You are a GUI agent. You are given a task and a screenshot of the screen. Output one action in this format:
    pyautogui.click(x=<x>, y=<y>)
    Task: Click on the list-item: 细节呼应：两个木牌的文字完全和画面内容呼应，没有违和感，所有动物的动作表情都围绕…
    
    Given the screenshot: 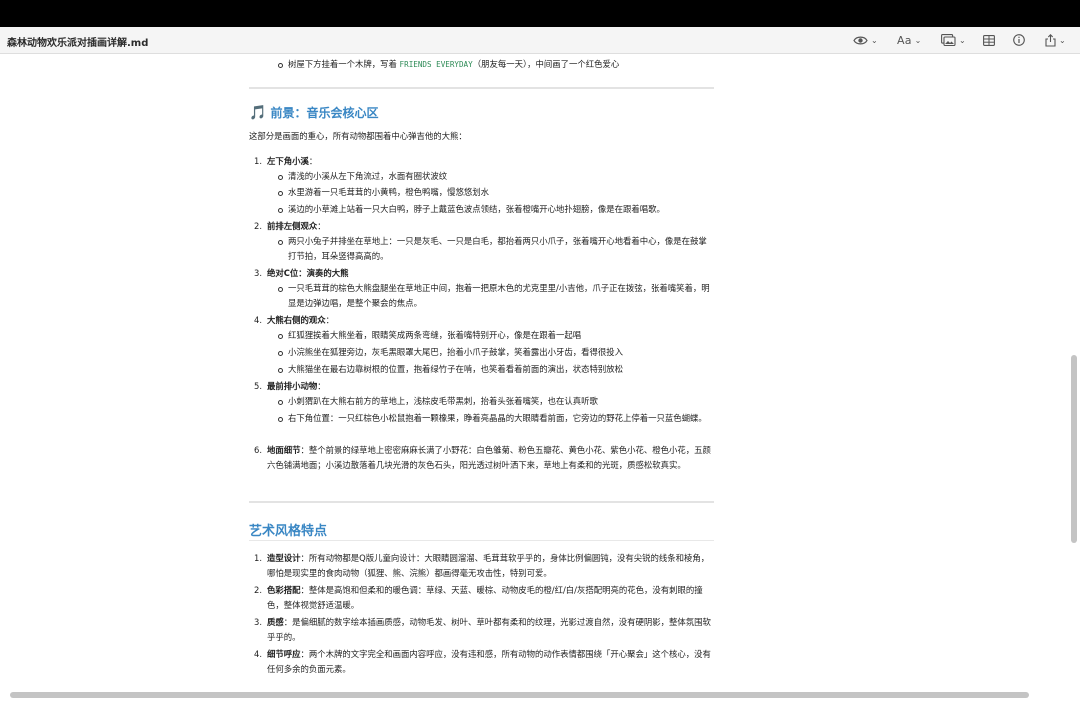 What is the action you would take?
    pyautogui.click(x=490, y=662)
    